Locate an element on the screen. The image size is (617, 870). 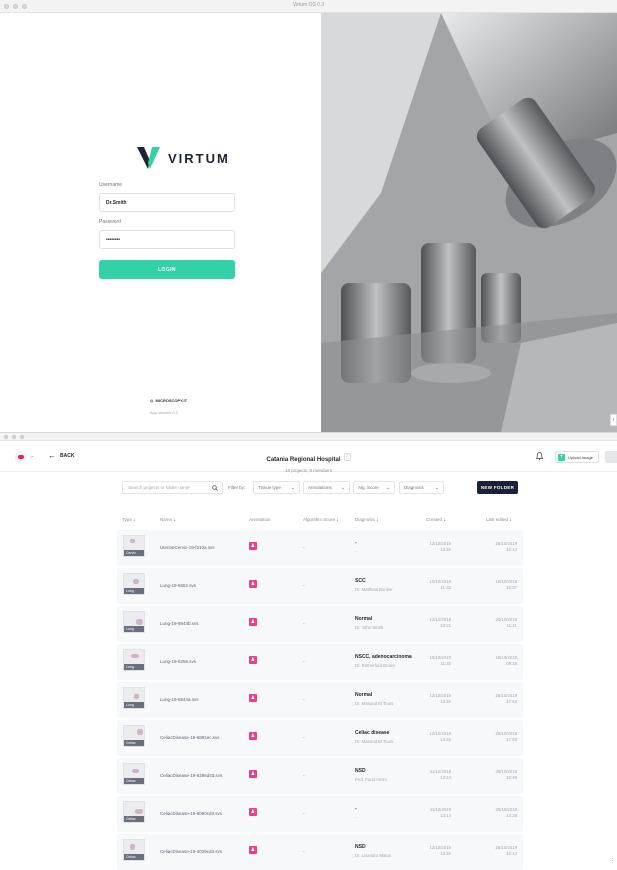
scroll-indicator-icon: ⋮ is located at coordinates (612, 861).